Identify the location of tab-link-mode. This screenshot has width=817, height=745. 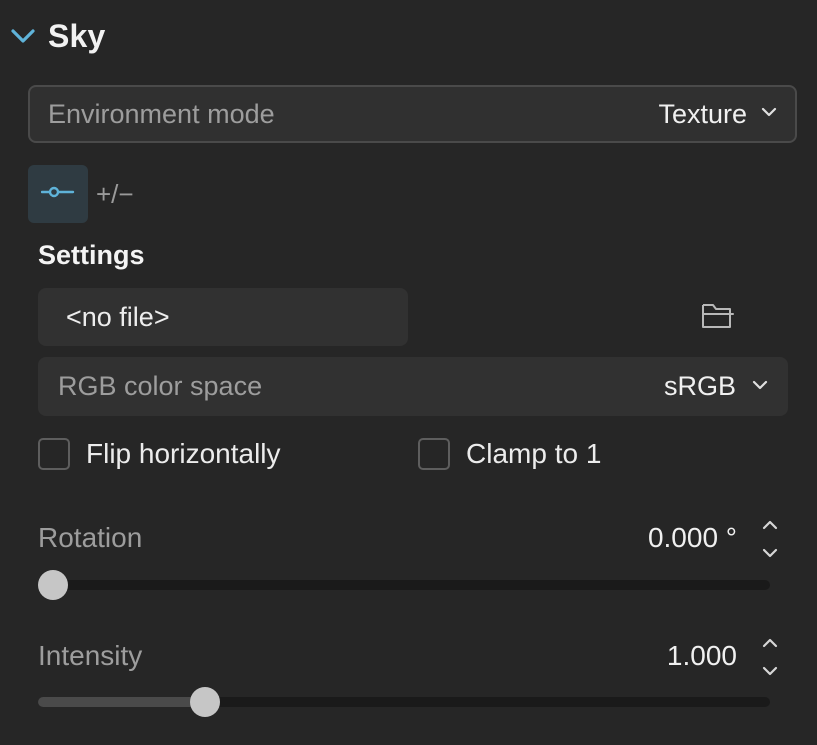
(58, 194).